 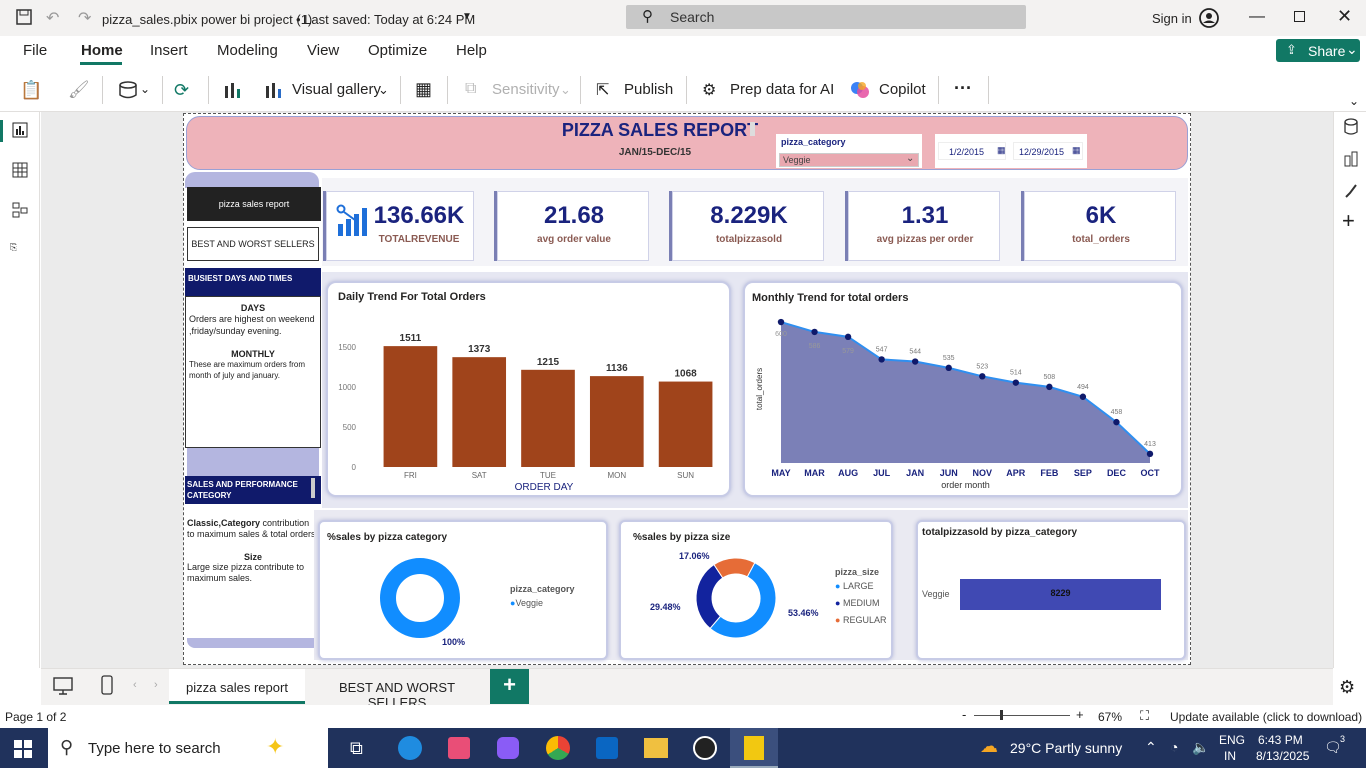 I want to click on bar-sun, so click(x=685, y=424).